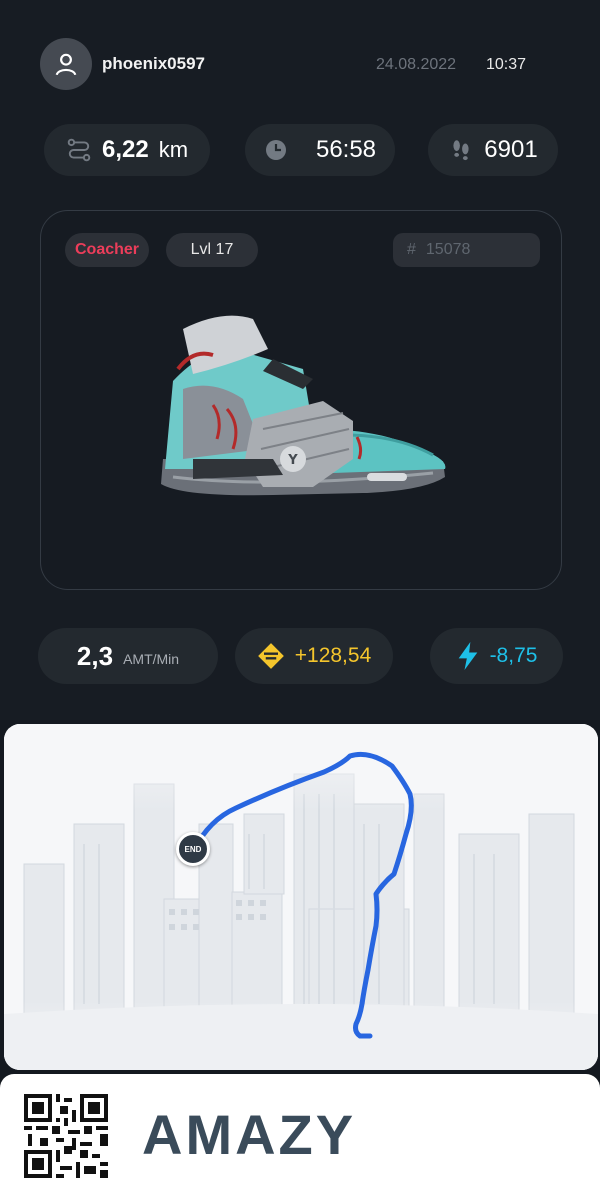 The height and width of the screenshot is (1200, 600). Describe the element at coordinates (151, 659) in the screenshot. I see `earning-rate-unit: AMT/Min` at that location.